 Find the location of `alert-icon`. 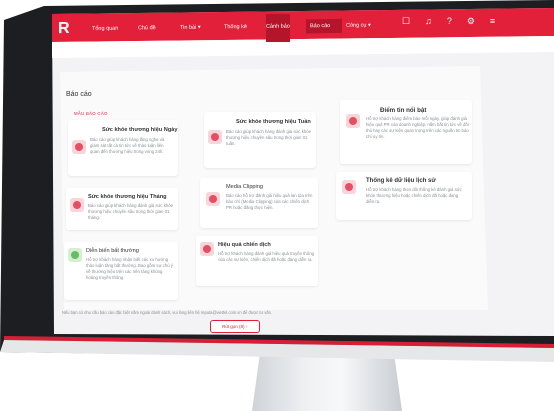

alert-icon is located at coordinates (75, 255).